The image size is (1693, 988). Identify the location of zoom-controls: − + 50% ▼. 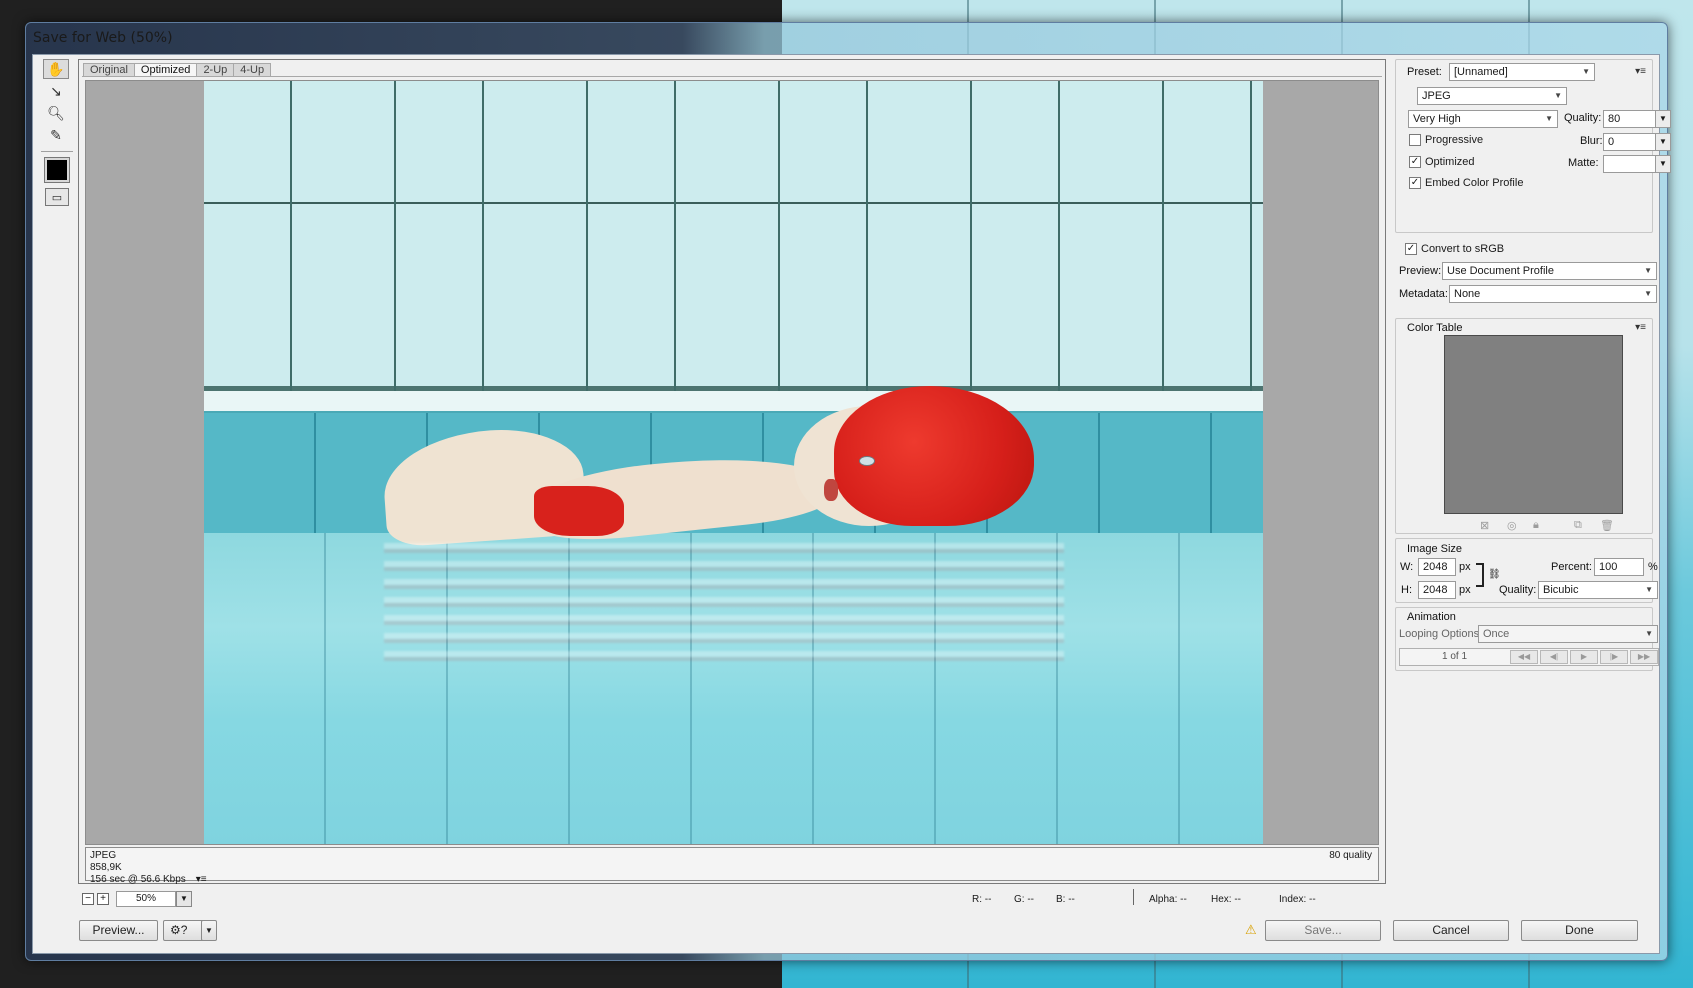
(137, 899).